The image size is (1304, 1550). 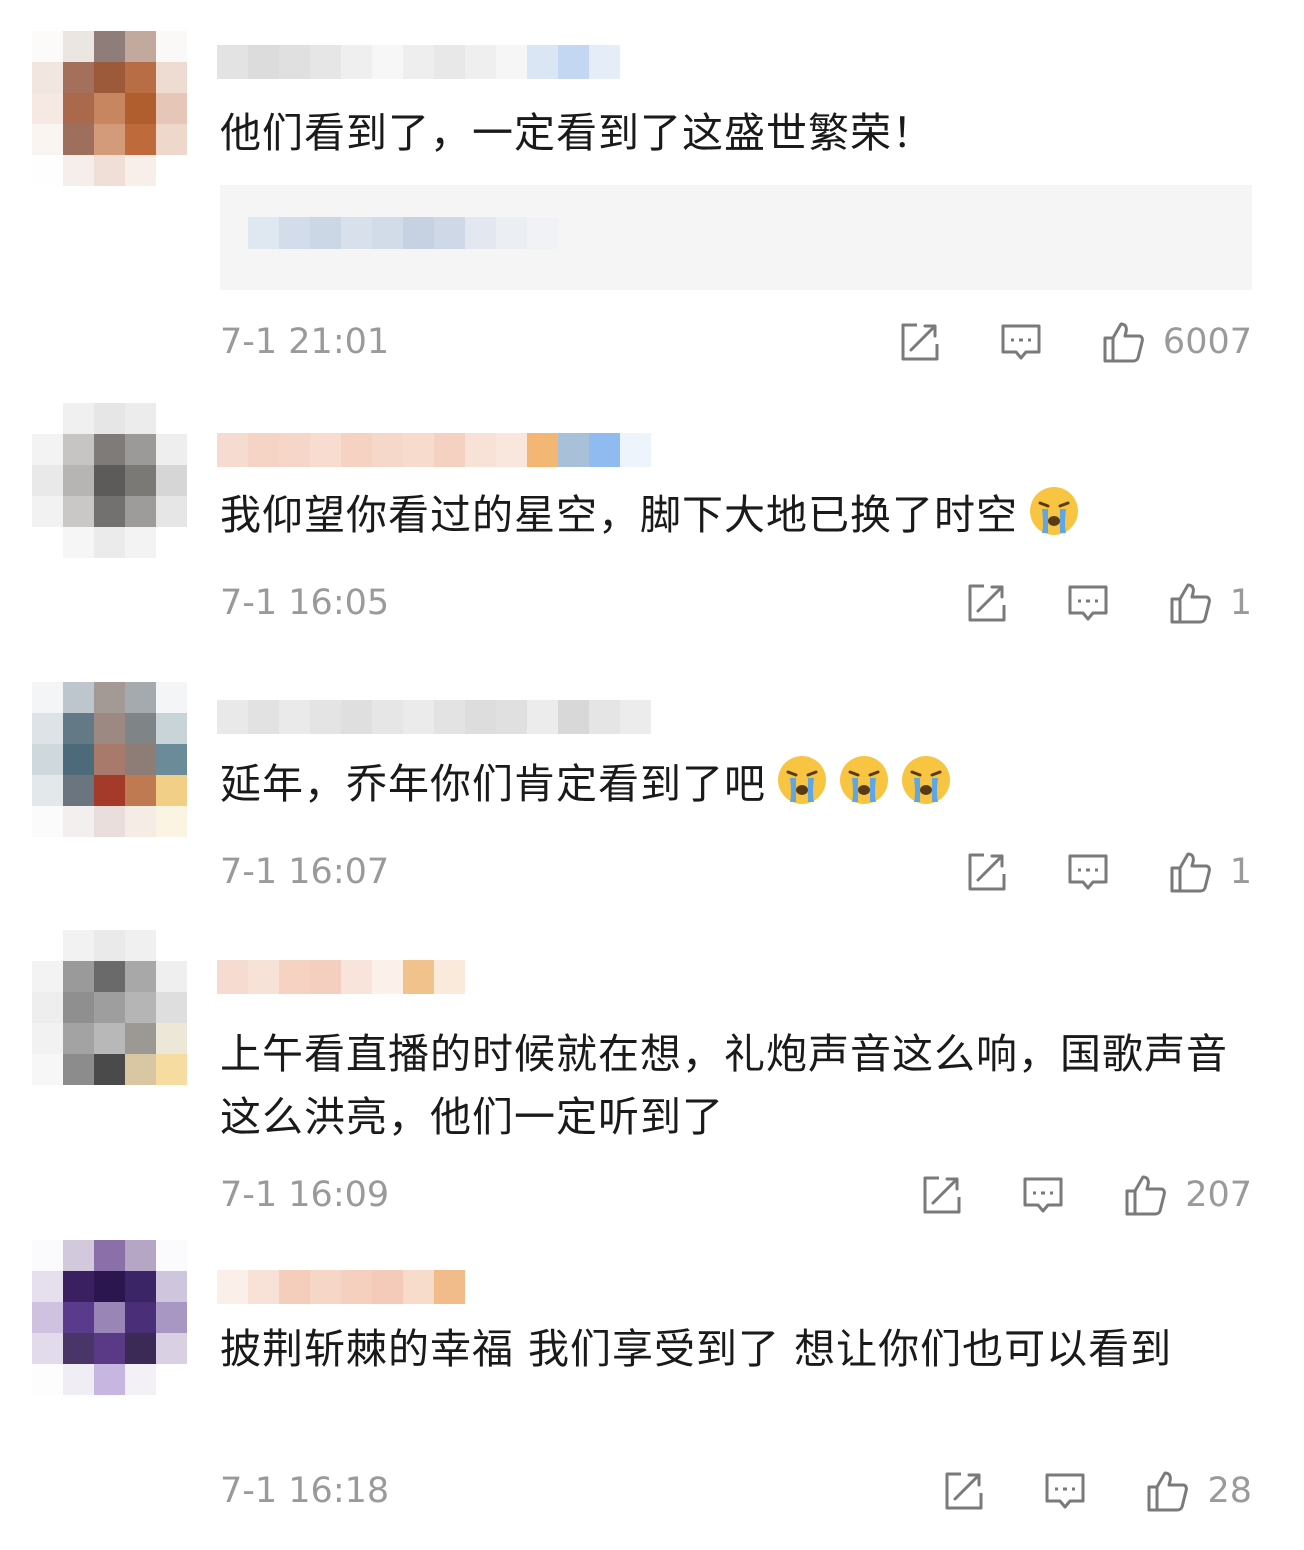 I want to click on comment-meta: 7-1 21:01 6007, so click(x=736, y=342).